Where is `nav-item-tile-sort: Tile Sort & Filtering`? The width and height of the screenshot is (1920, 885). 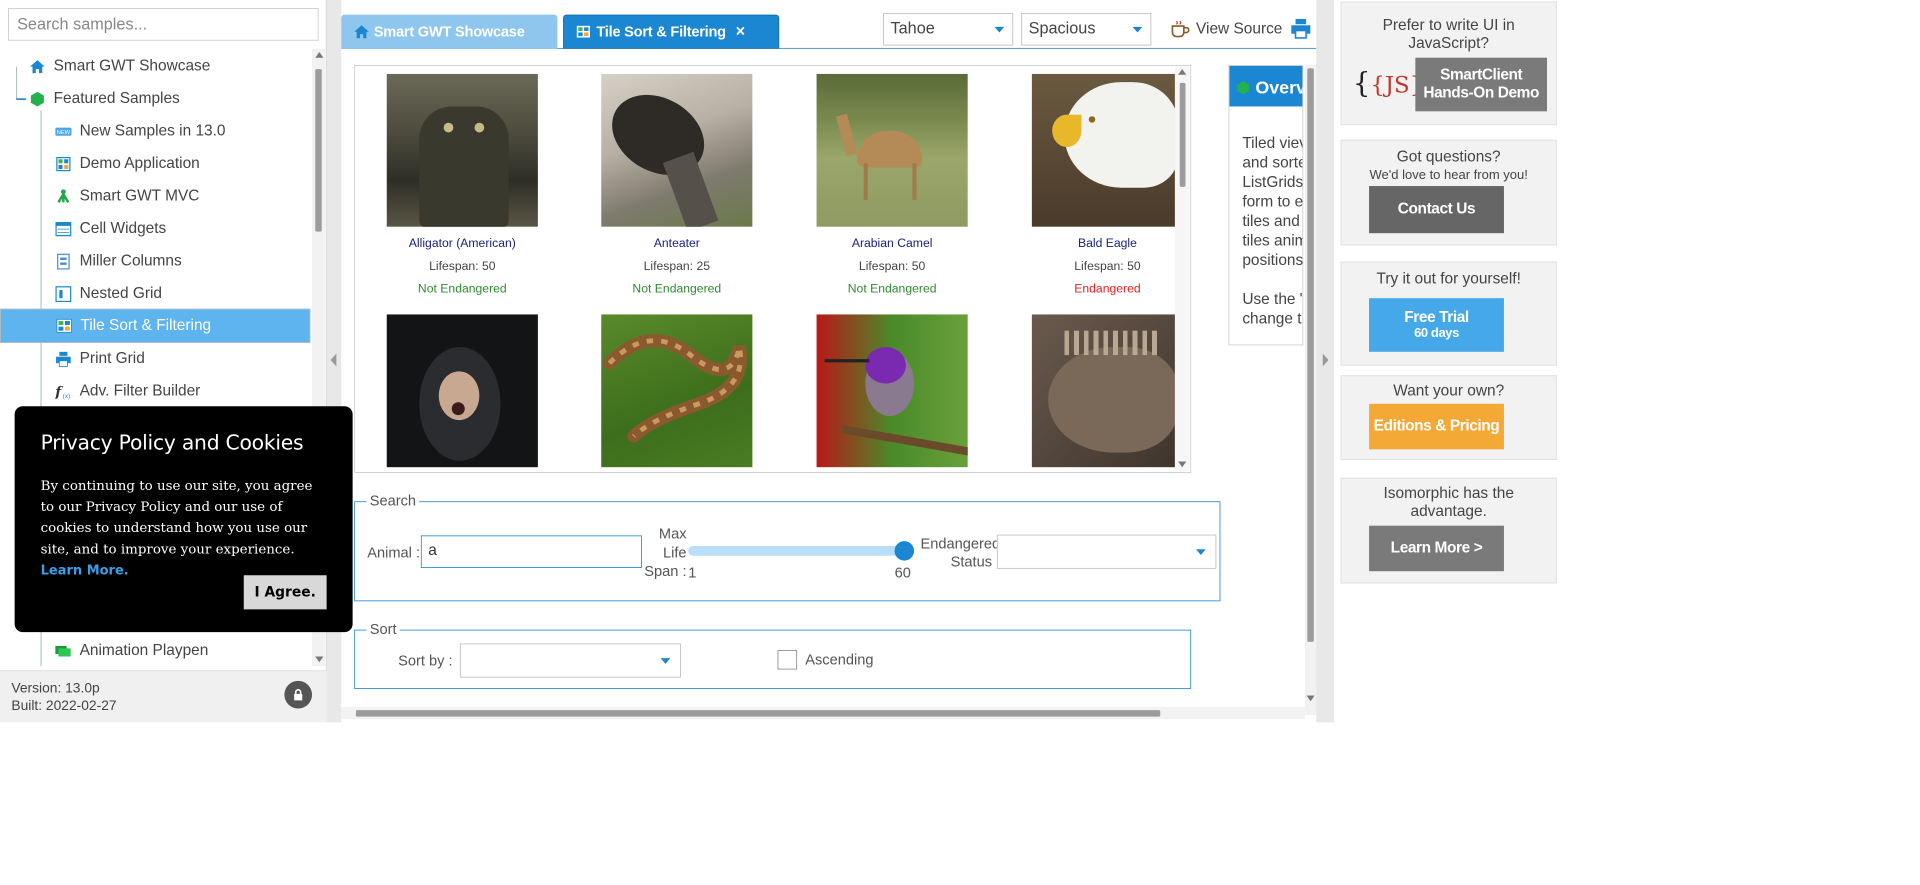
nav-item-tile-sort: Tile Sort & Filtering is located at coordinates (155, 325).